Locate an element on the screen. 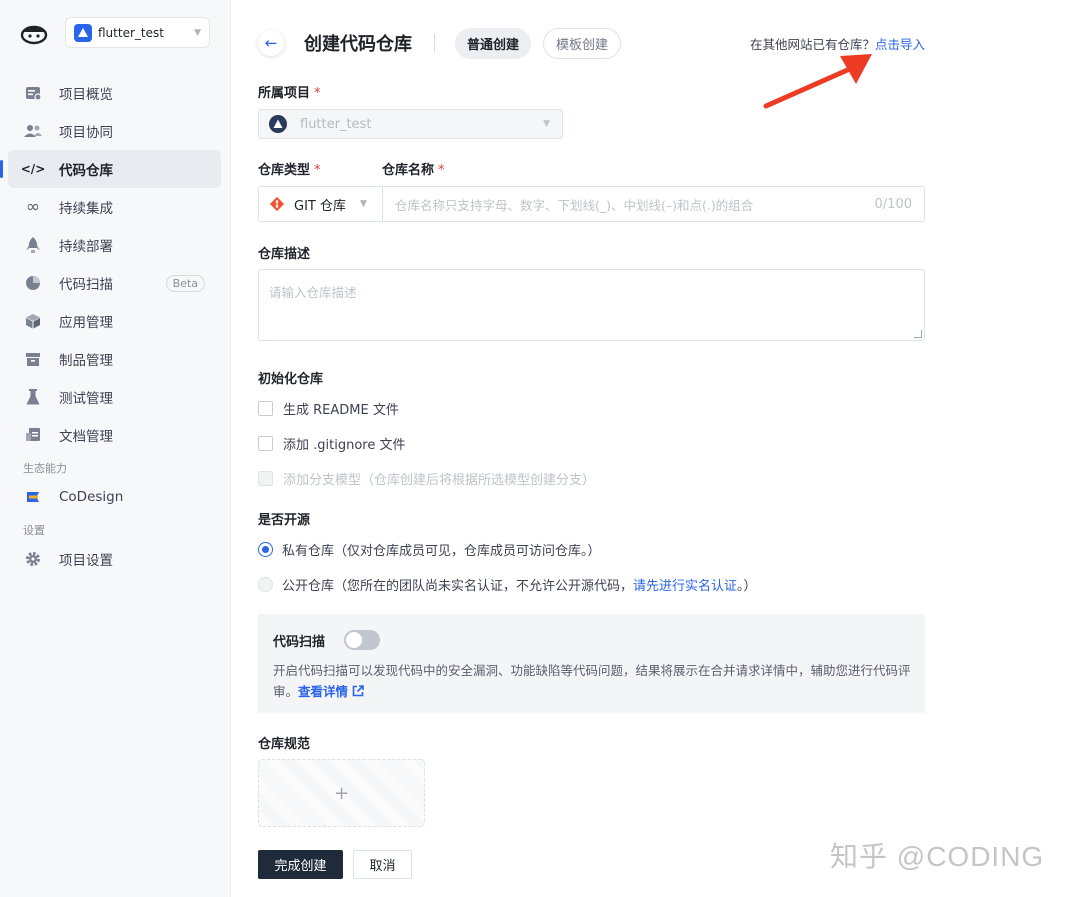 Image resolution: width=1080 pixels, height=897 pixels. submit-button: 完成创建 is located at coordinates (300, 864).